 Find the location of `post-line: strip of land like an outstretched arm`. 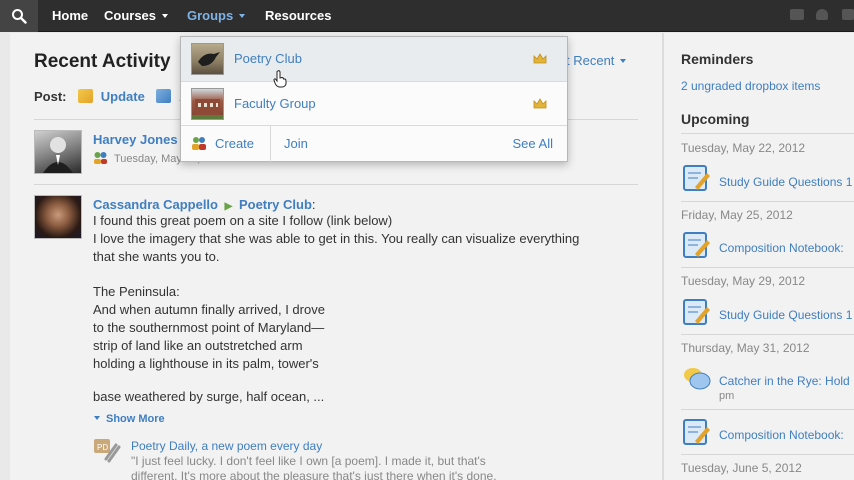

post-line: strip of land like an outstretched arm is located at coordinates (198, 345).